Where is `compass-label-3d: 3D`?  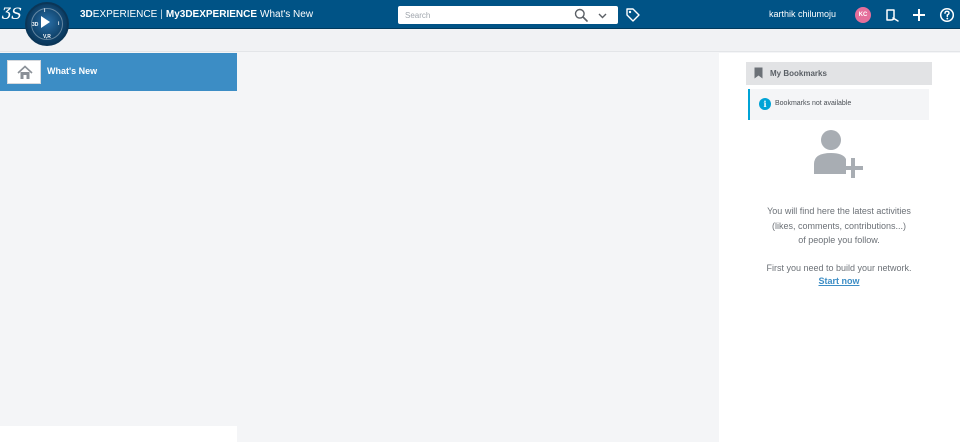
compass-label-3d: 3D is located at coordinates (35, 25).